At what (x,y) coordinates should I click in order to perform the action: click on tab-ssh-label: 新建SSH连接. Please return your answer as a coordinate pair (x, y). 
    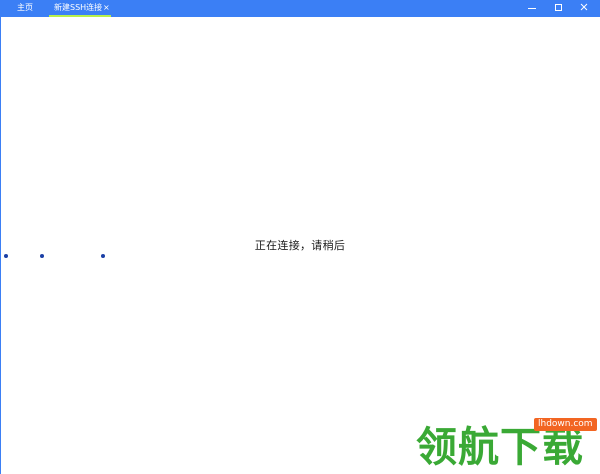
    Looking at the image, I should click on (78, 7).